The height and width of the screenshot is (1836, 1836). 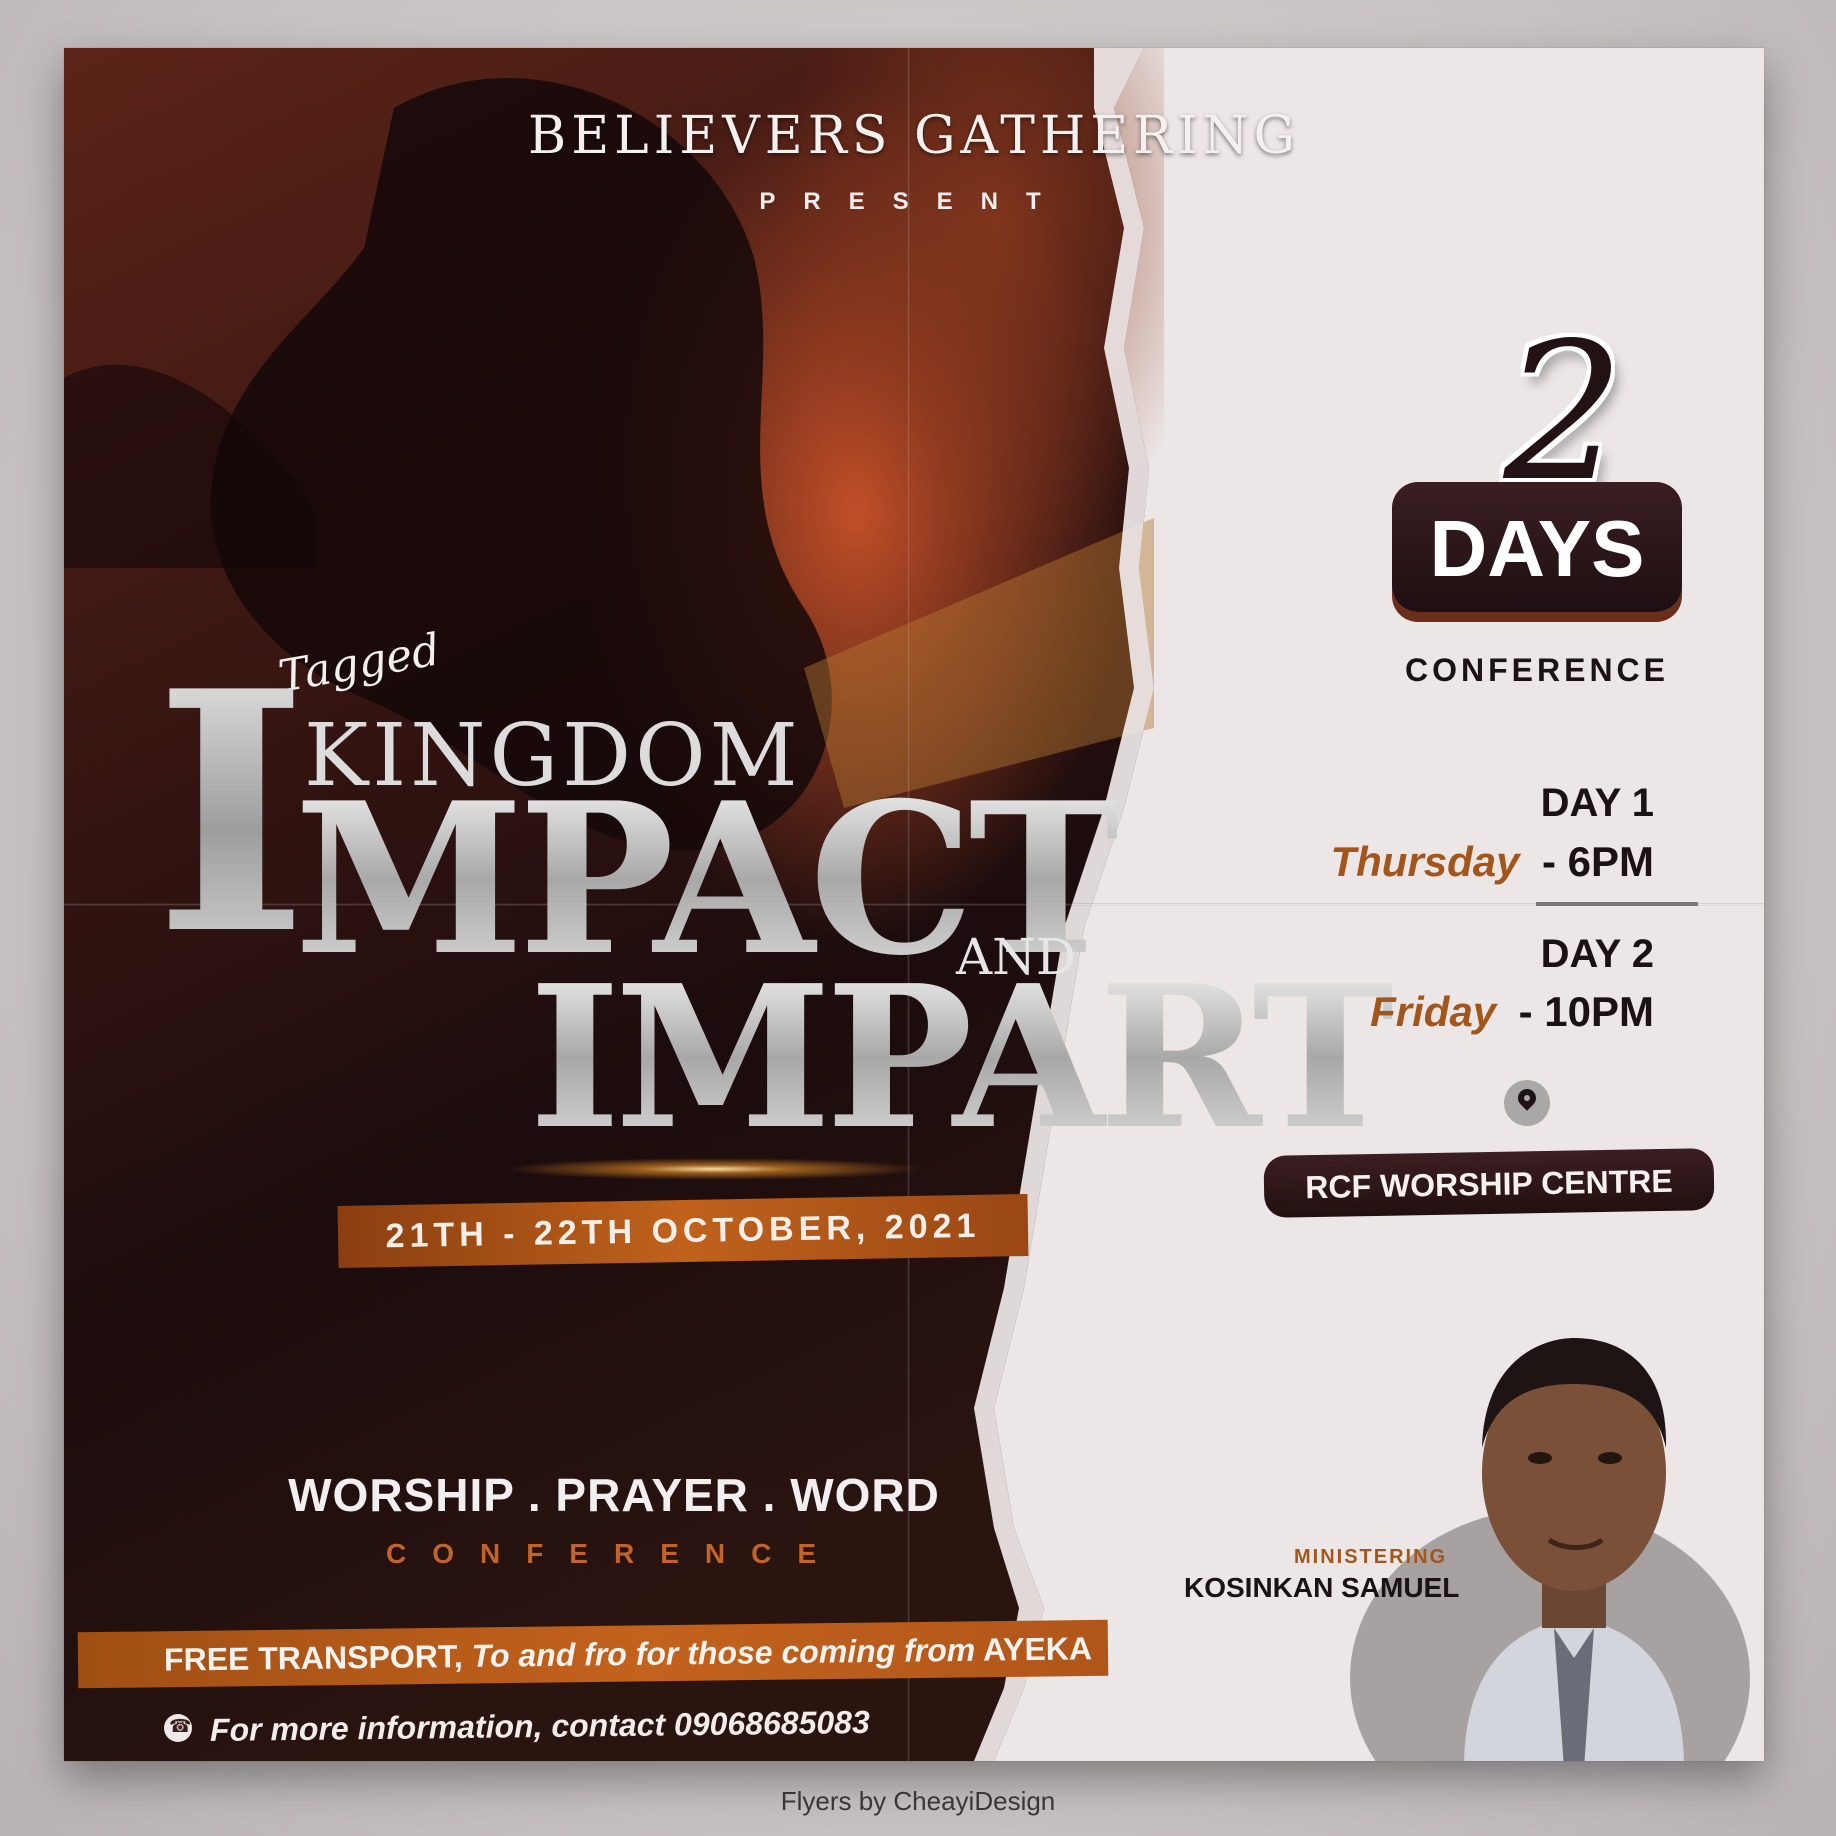 What do you see at coordinates (1512, 1012) in the screenshot?
I see `day2-schedule: Friday - 10PM` at bounding box center [1512, 1012].